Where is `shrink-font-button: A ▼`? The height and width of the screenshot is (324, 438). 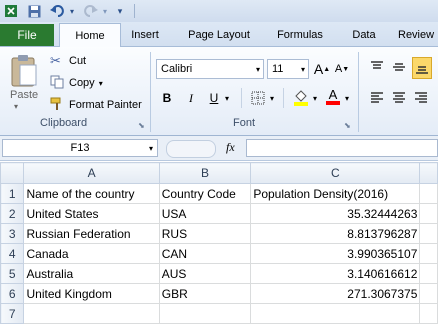
shrink-font-button: A ▼ is located at coordinates (342, 69).